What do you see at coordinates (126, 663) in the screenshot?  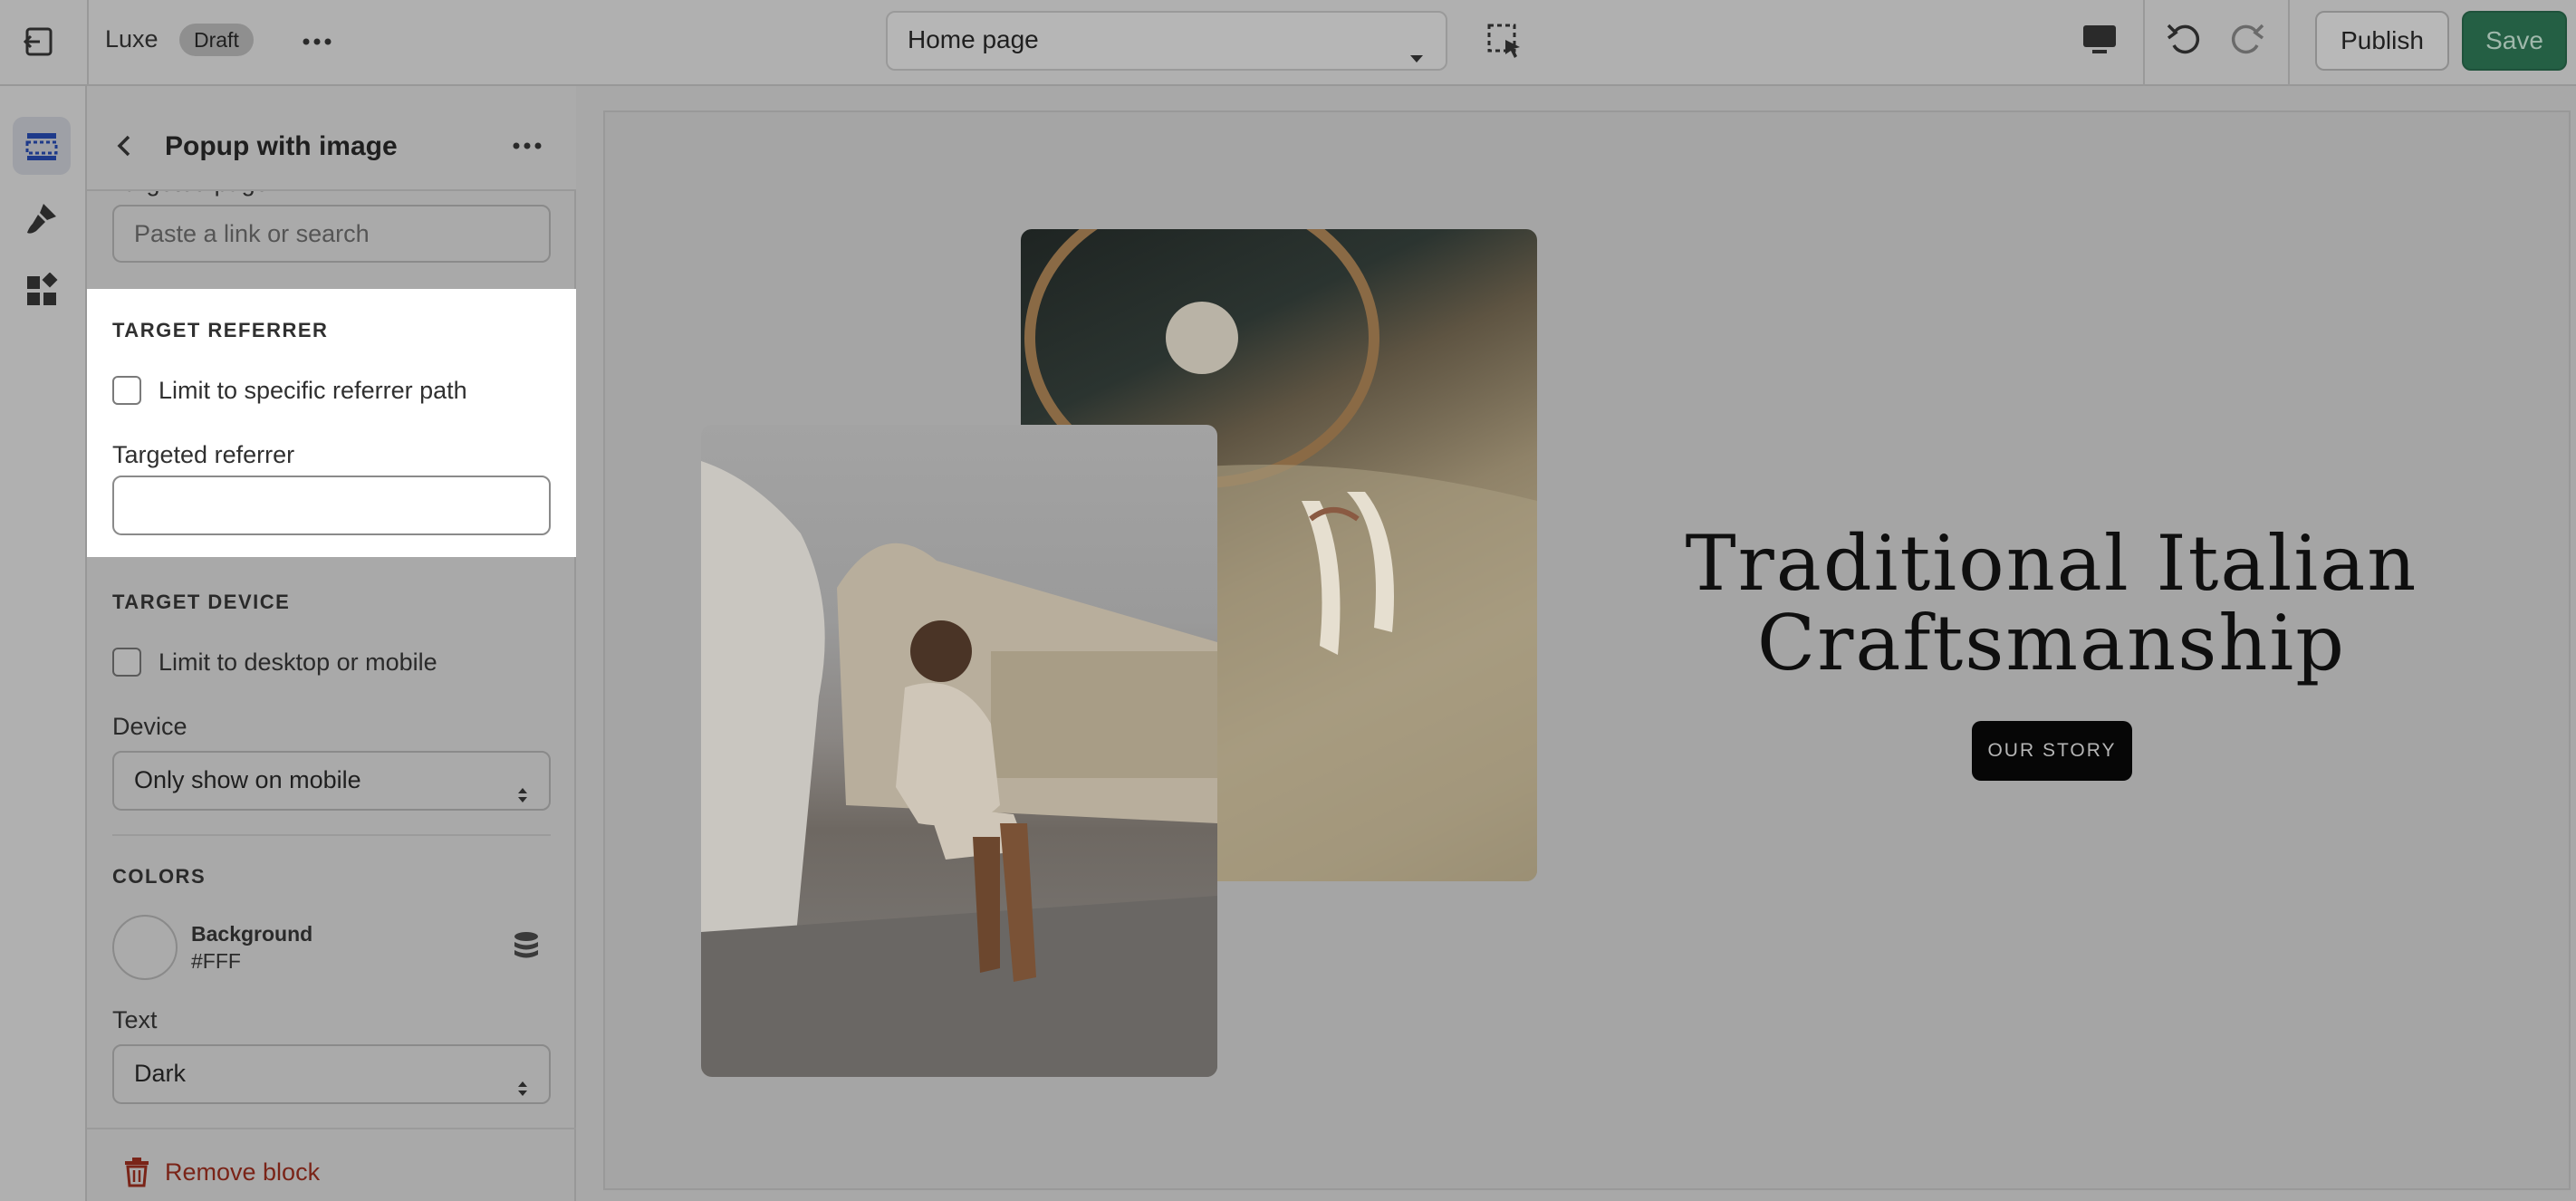 I see `limit-device-checkbox` at bounding box center [126, 663].